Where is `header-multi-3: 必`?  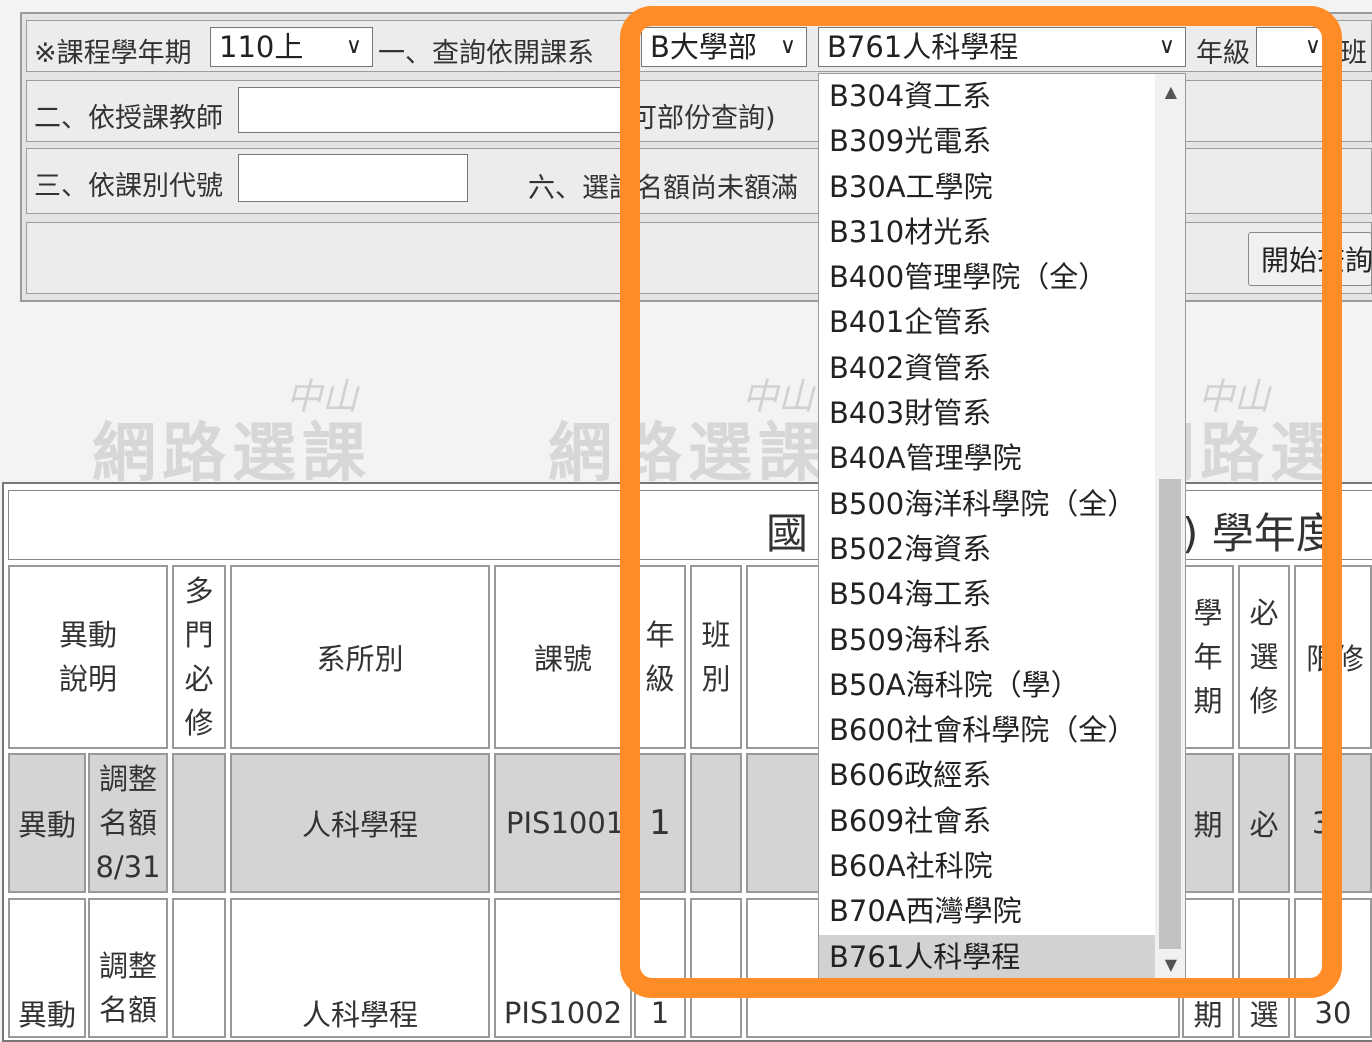
header-multi-3: 必 is located at coordinates (199, 679).